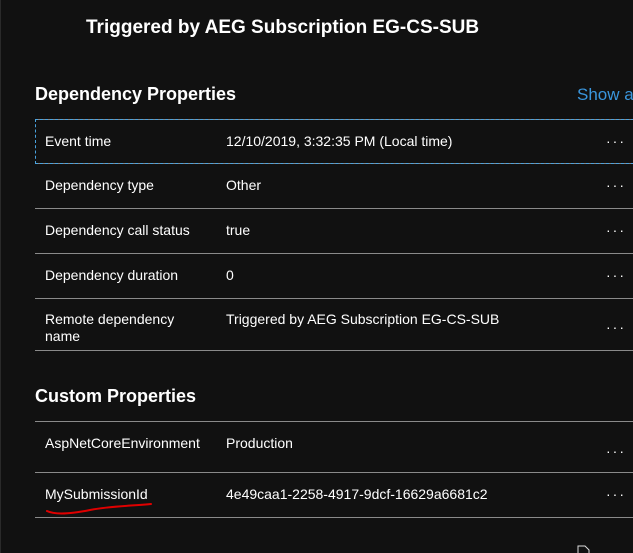  I want to click on property-name: Dependency type, so click(99, 185).